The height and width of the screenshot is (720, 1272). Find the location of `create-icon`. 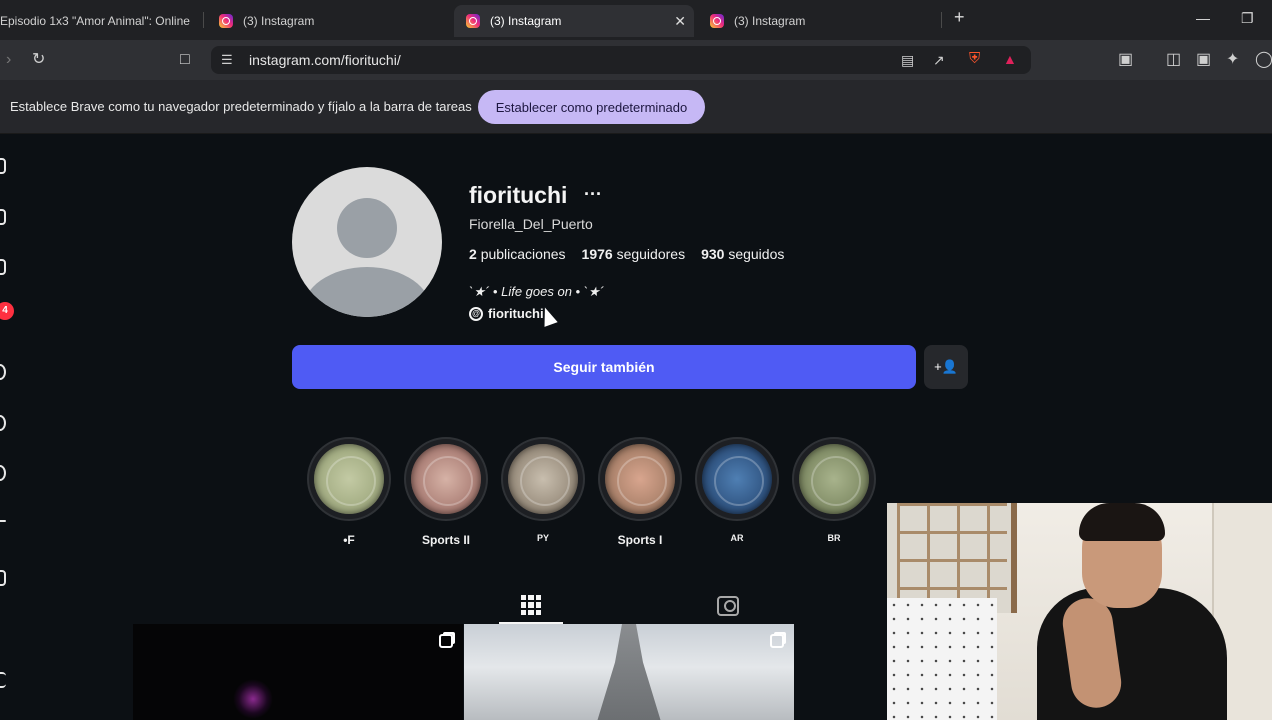

create-icon is located at coordinates (3, 521).